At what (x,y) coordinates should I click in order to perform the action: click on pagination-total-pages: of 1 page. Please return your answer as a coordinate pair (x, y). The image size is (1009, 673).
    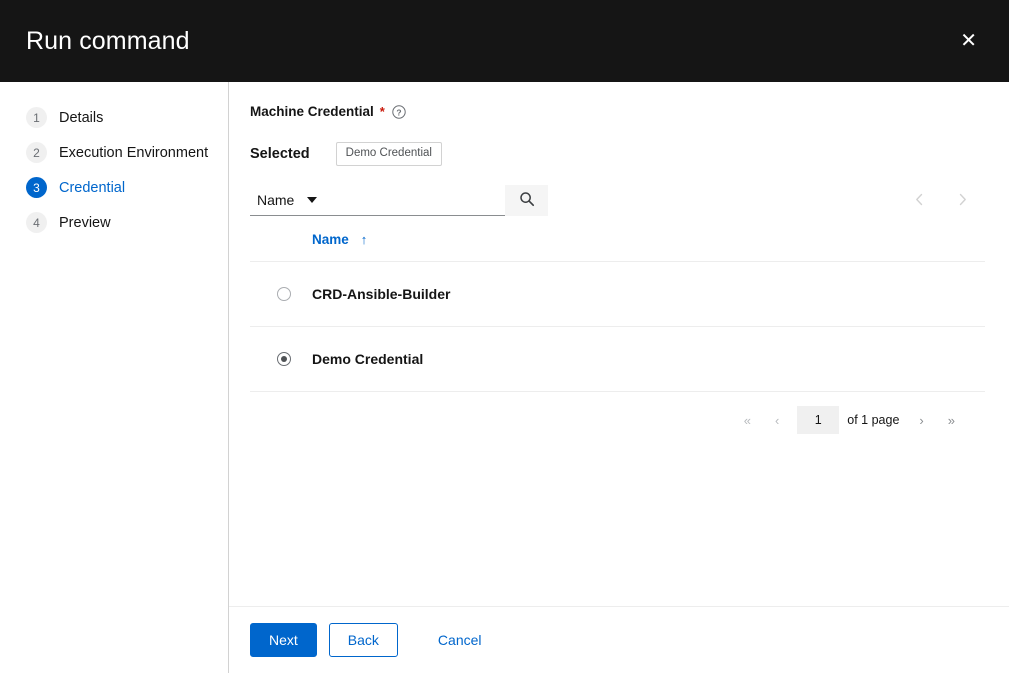
    Looking at the image, I should click on (873, 420).